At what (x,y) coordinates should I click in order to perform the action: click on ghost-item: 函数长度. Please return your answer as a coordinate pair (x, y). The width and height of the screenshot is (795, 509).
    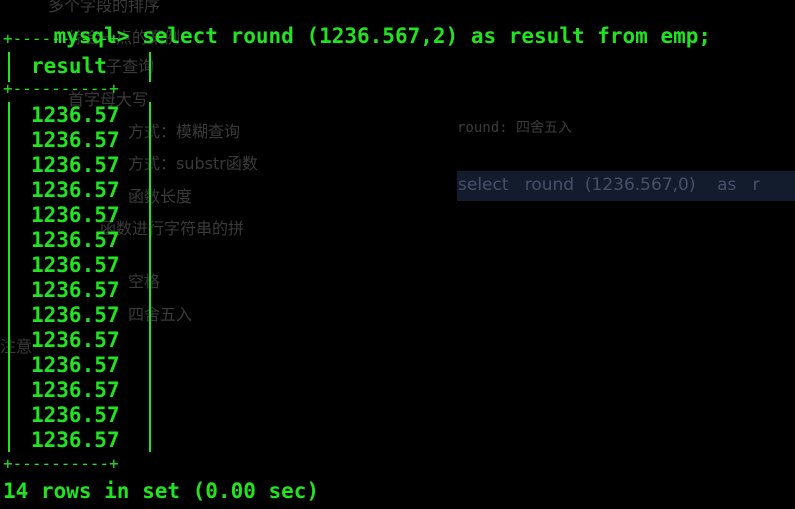
    Looking at the image, I should click on (160, 196).